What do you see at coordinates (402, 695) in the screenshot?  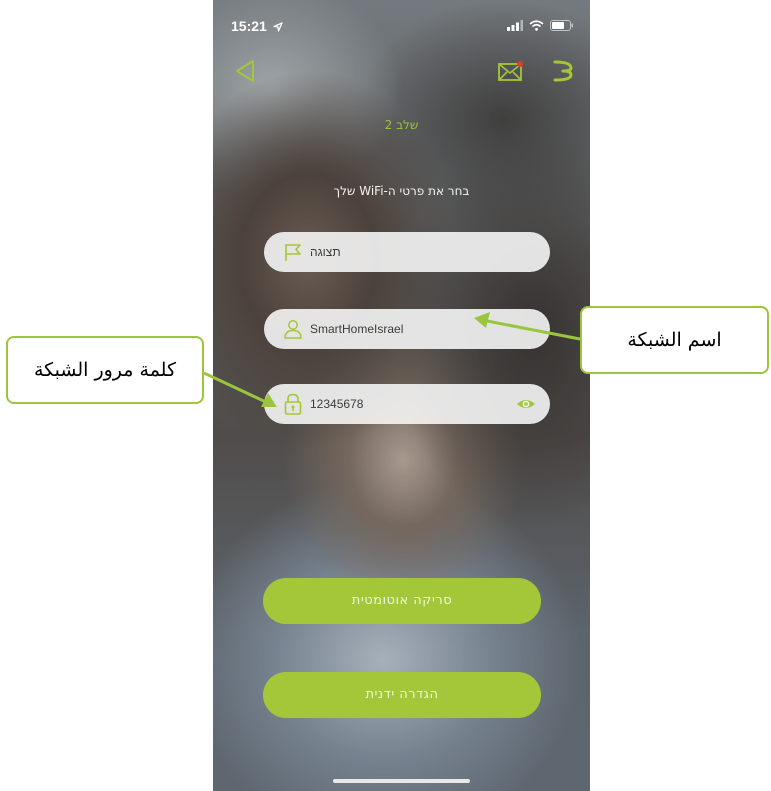 I see `manual-setup-button: הגדרה ידנית` at bounding box center [402, 695].